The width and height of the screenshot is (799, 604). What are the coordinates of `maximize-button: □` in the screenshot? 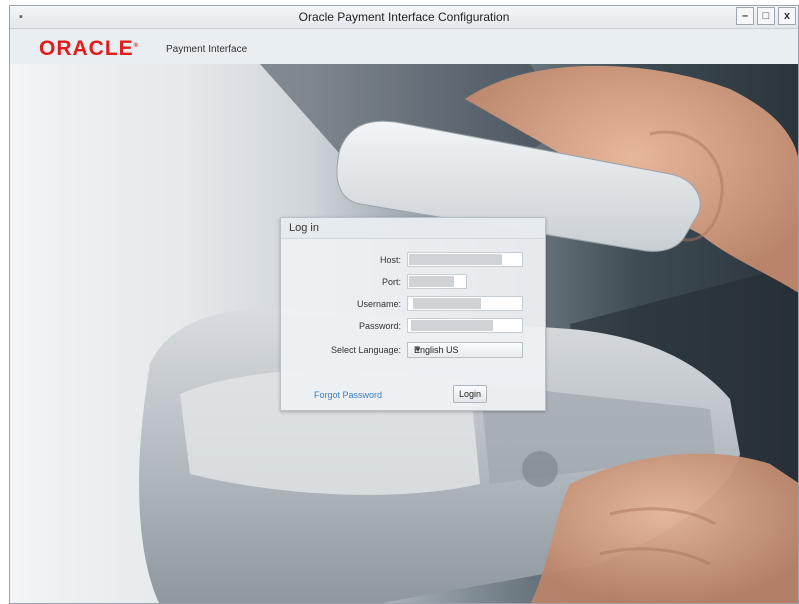 It's located at (766, 16).